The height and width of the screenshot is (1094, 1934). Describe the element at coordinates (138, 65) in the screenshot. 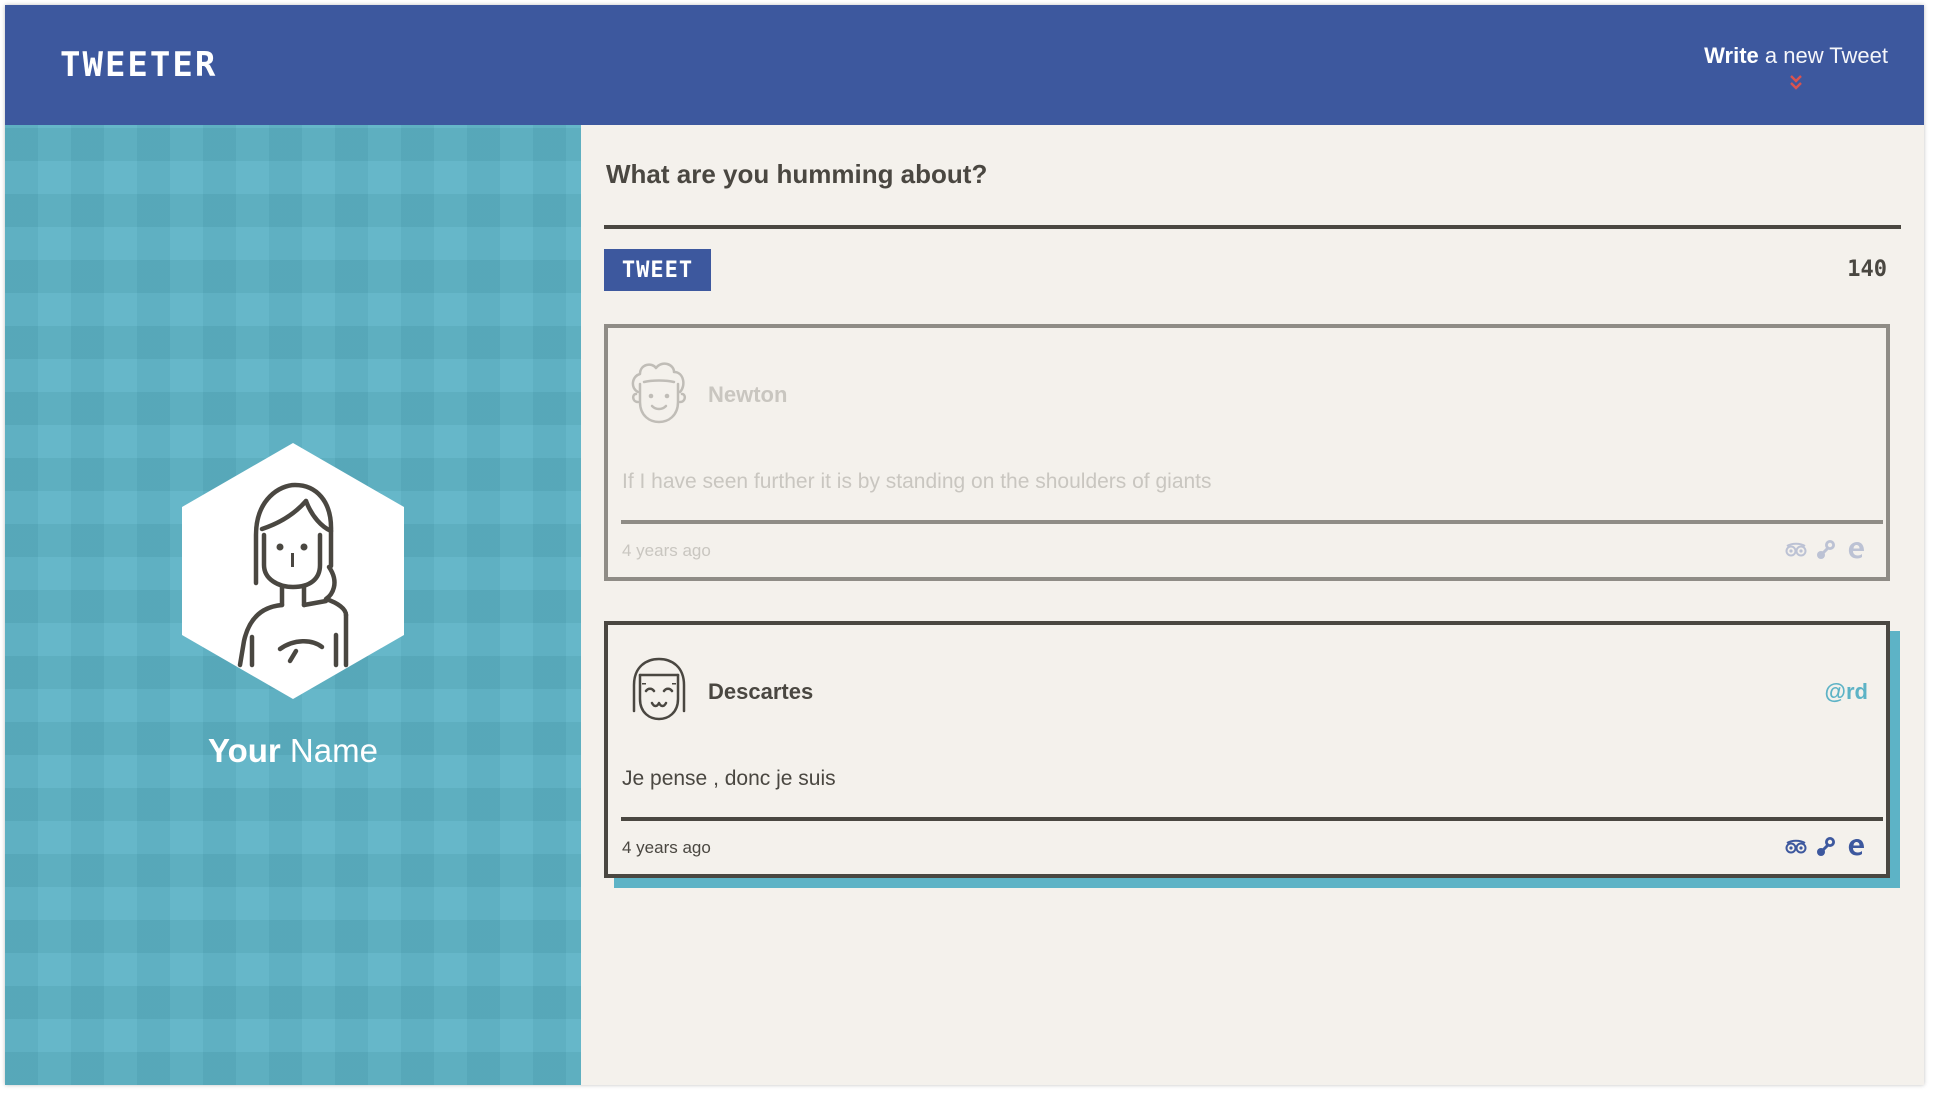

I see `app-logo: TWEETER` at that location.